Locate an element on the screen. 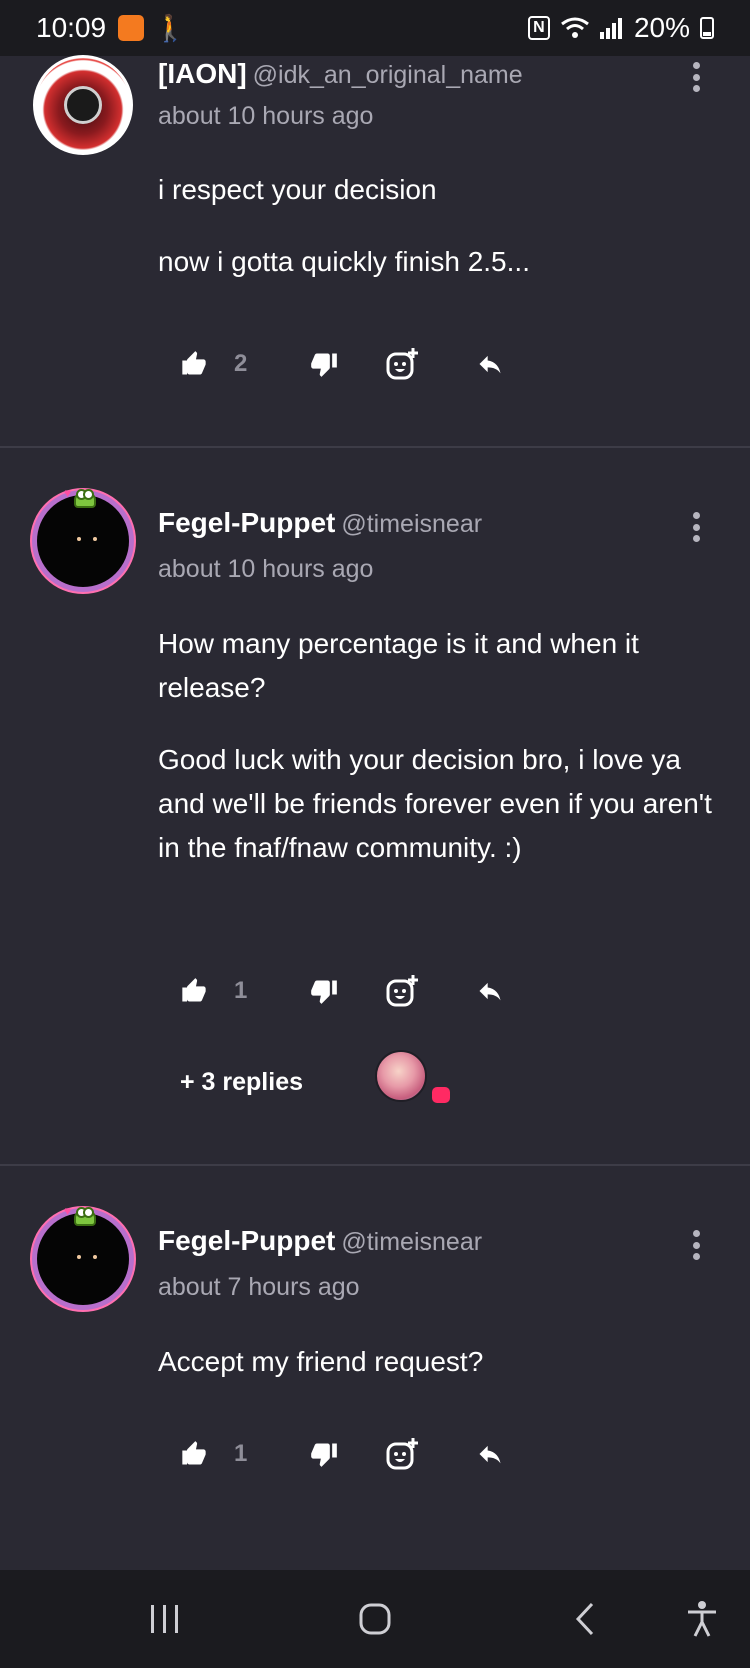 The width and height of the screenshot is (750, 1668). home-button is located at coordinates (375, 1619).